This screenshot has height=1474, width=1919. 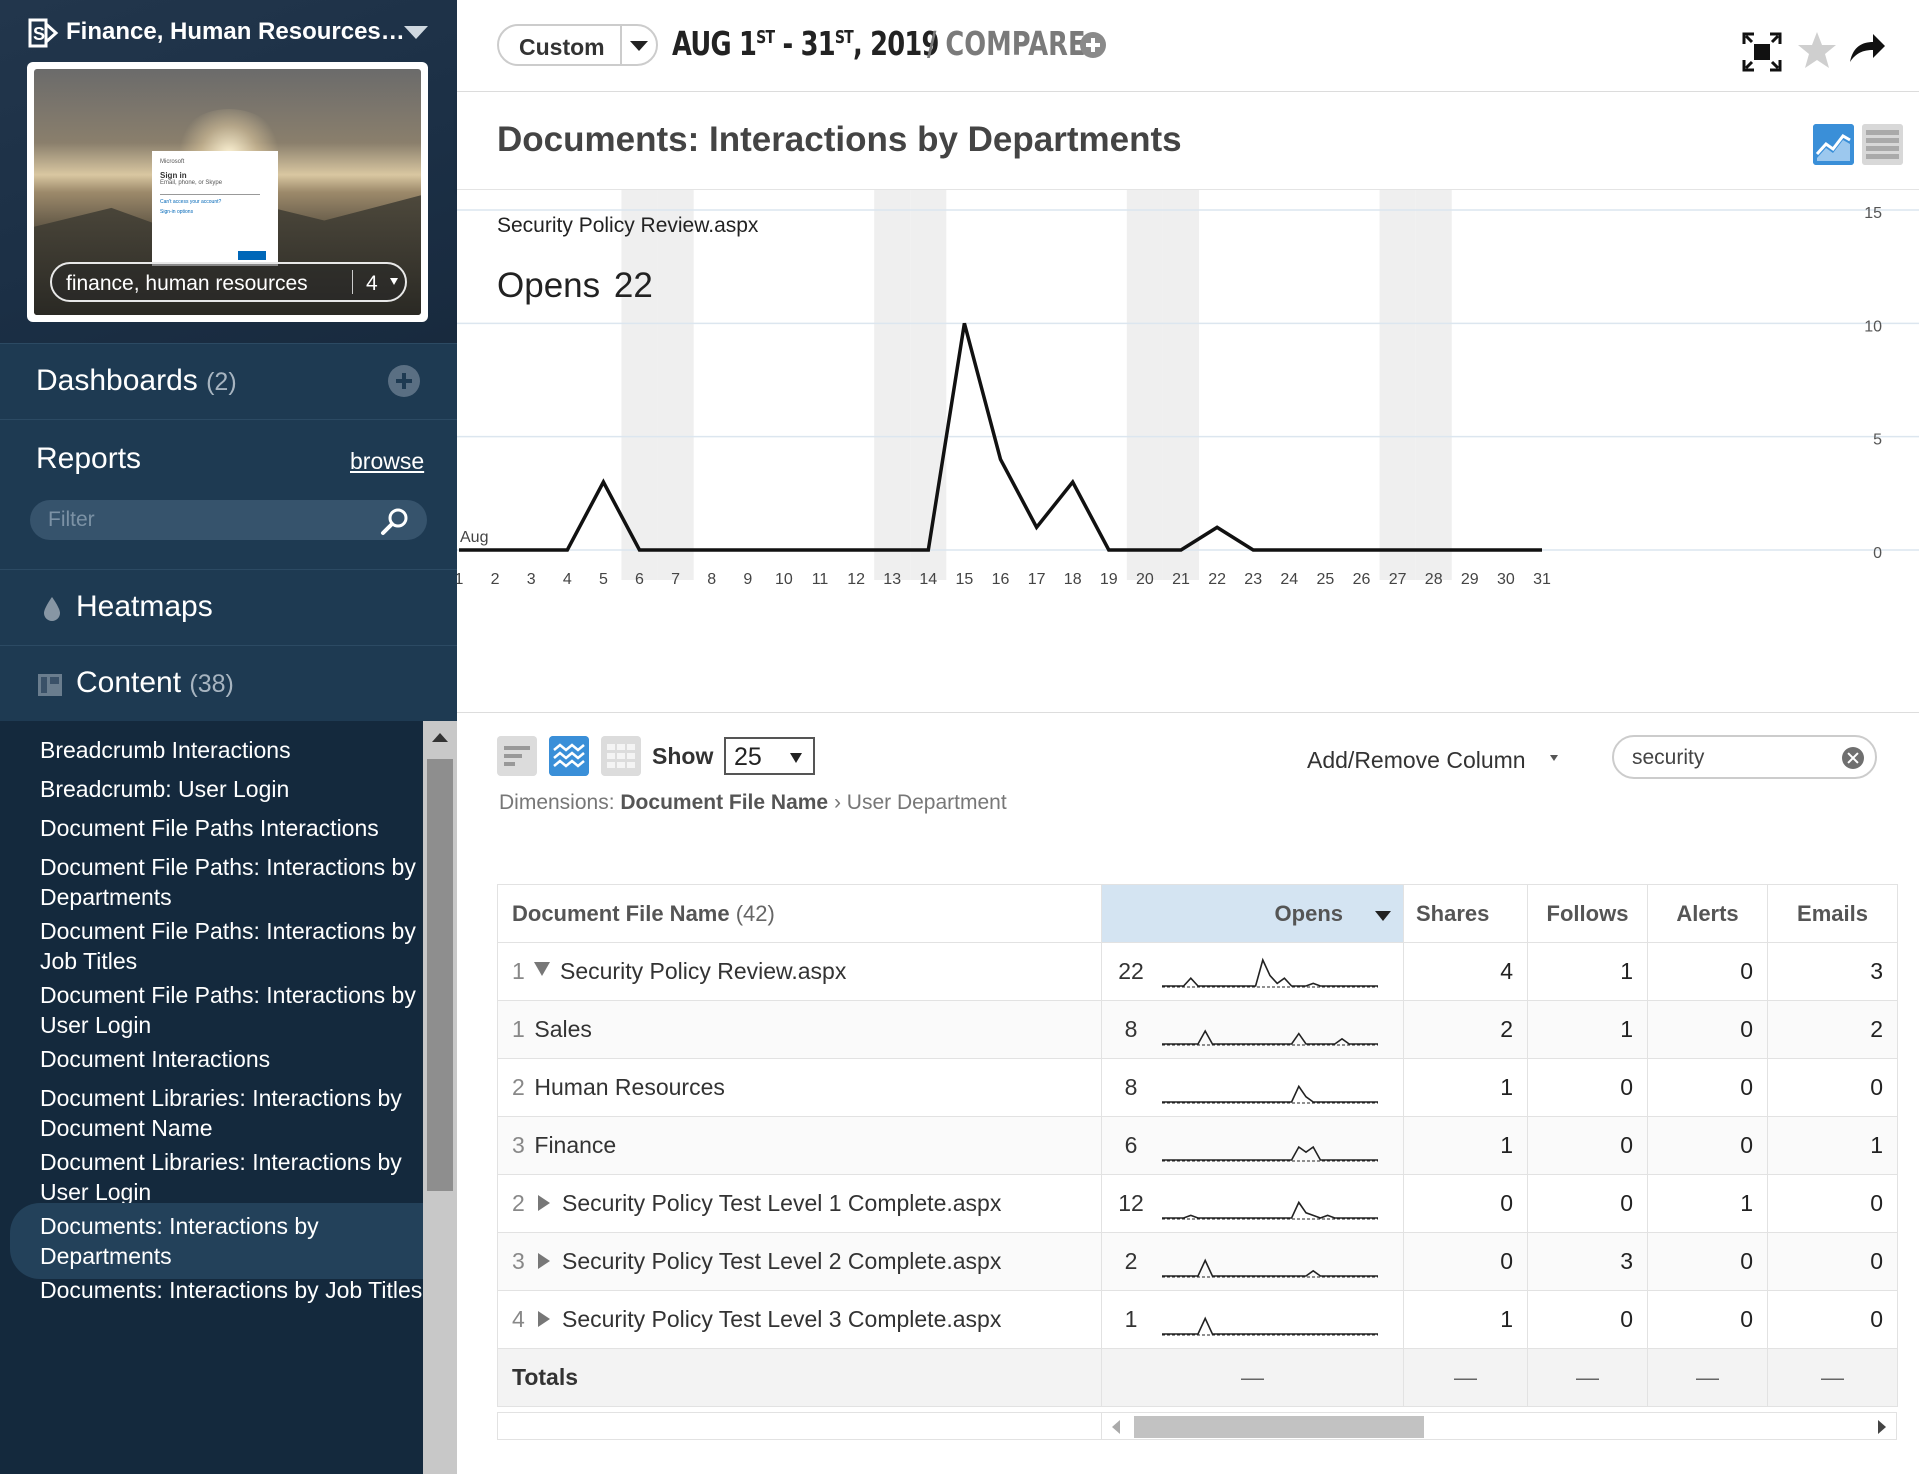 What do you see at coordinates (387, 461) in the screenshot?
I see `reports-browse-link: browse` at bounding box center [387, 461].